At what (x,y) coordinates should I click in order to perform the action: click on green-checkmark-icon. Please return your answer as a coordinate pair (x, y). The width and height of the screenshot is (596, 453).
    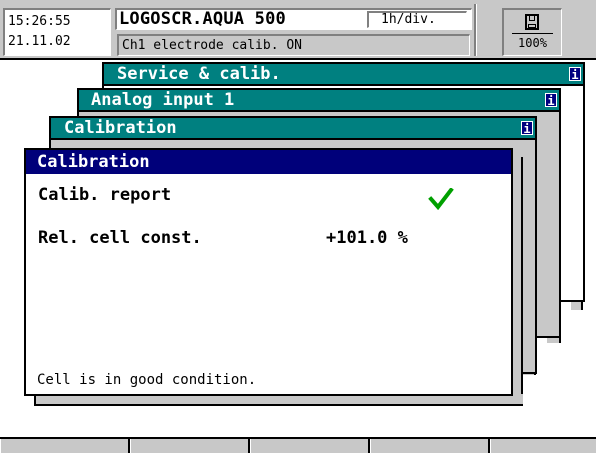
    Looking at the image, I should click on (441, 199).